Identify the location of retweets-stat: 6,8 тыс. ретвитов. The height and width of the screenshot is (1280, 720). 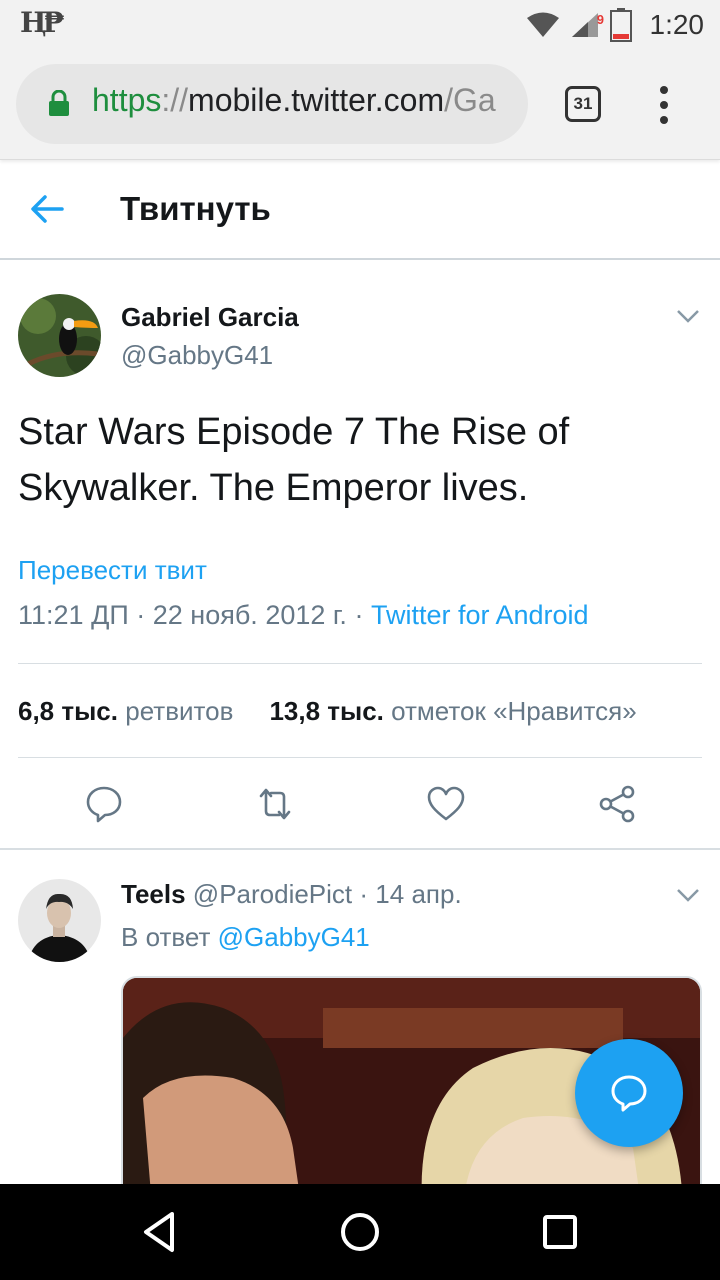
(125, 711).